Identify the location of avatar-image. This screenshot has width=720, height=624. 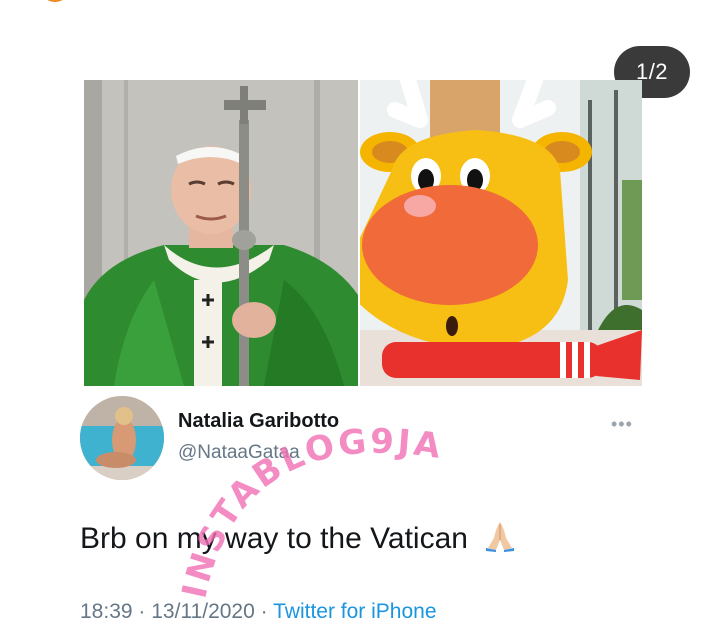
(122, 438).